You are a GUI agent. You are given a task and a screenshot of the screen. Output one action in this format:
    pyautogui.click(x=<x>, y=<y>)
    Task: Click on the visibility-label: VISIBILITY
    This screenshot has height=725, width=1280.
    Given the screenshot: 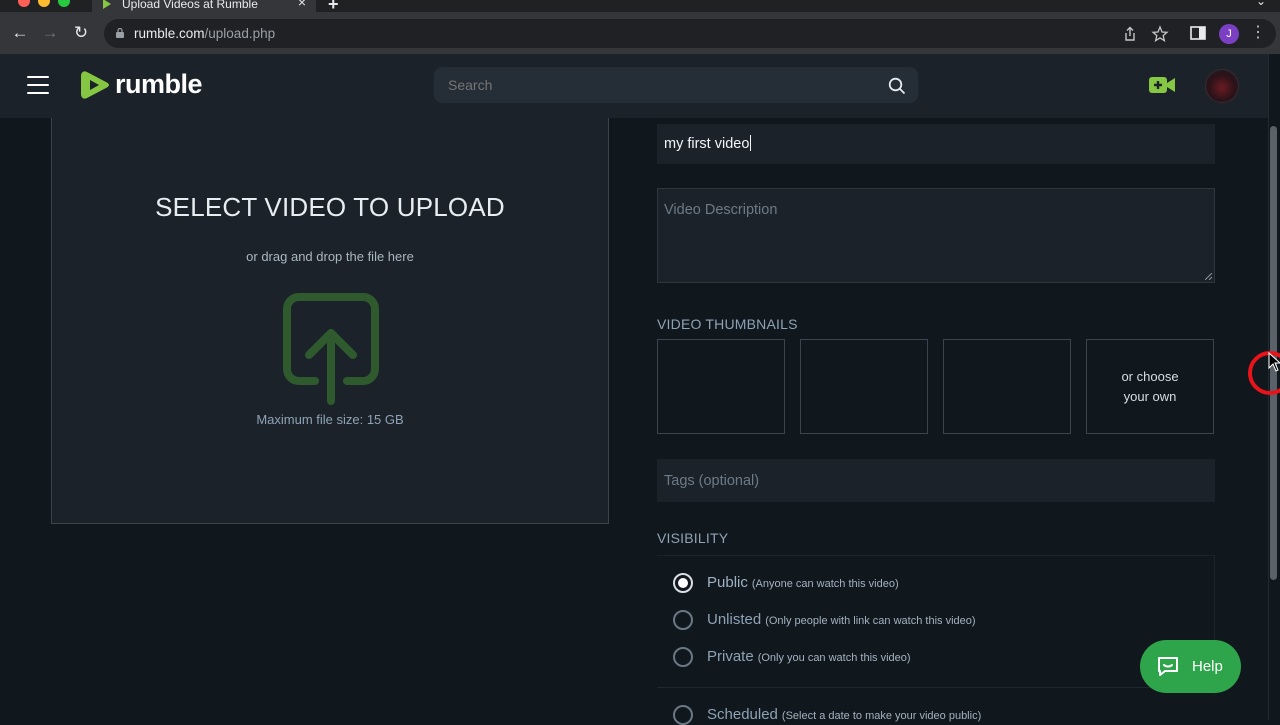 What is the action you would take?
    pyautogui.click(x=693, y=538)
    